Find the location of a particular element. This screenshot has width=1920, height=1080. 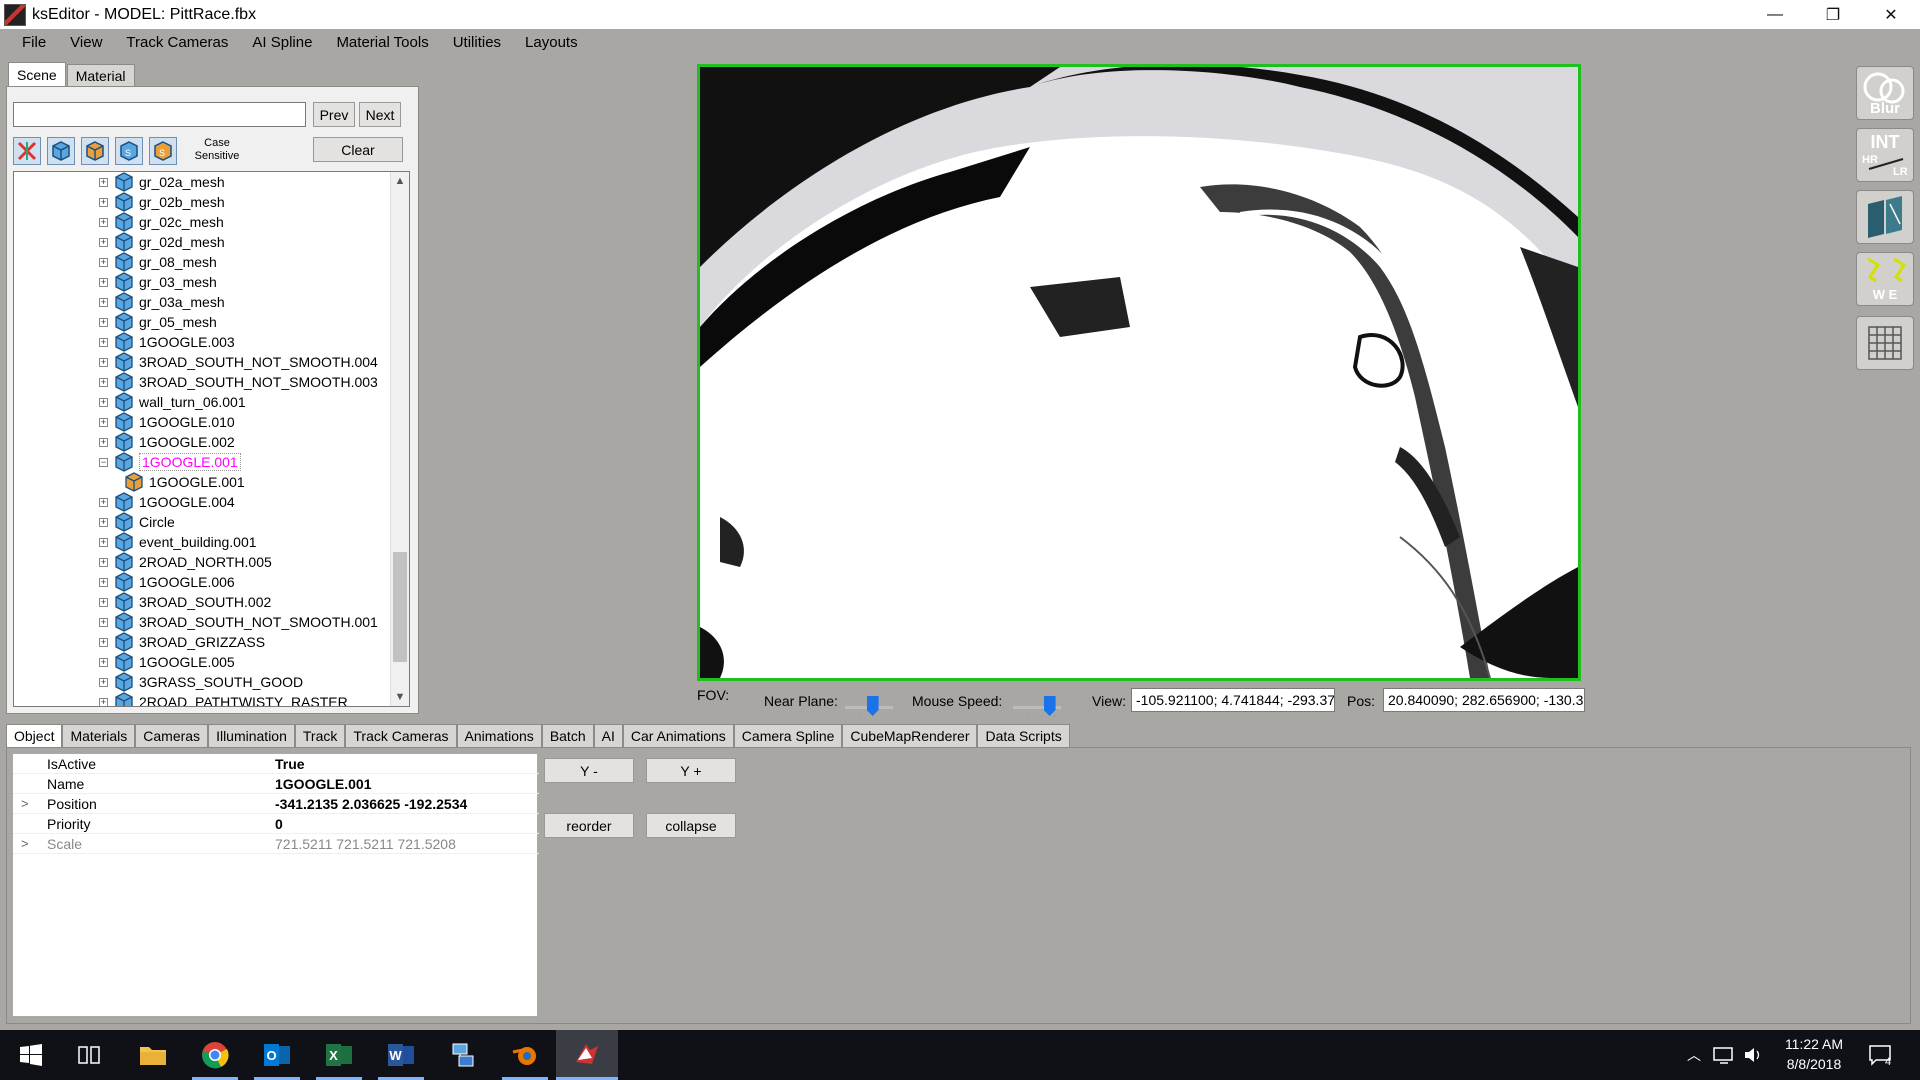

next-button: Next is located at coordinates (380, 114).